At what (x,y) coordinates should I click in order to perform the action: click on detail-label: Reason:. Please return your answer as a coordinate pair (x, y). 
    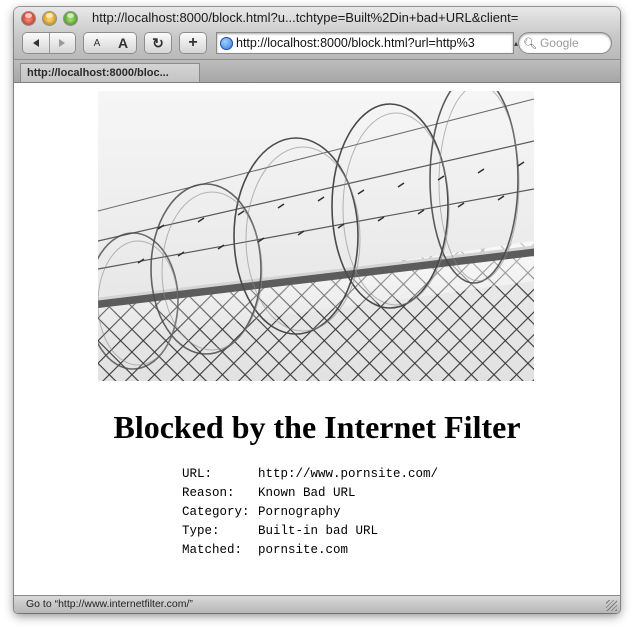
    Looking at the image, I should click on (208, 493).